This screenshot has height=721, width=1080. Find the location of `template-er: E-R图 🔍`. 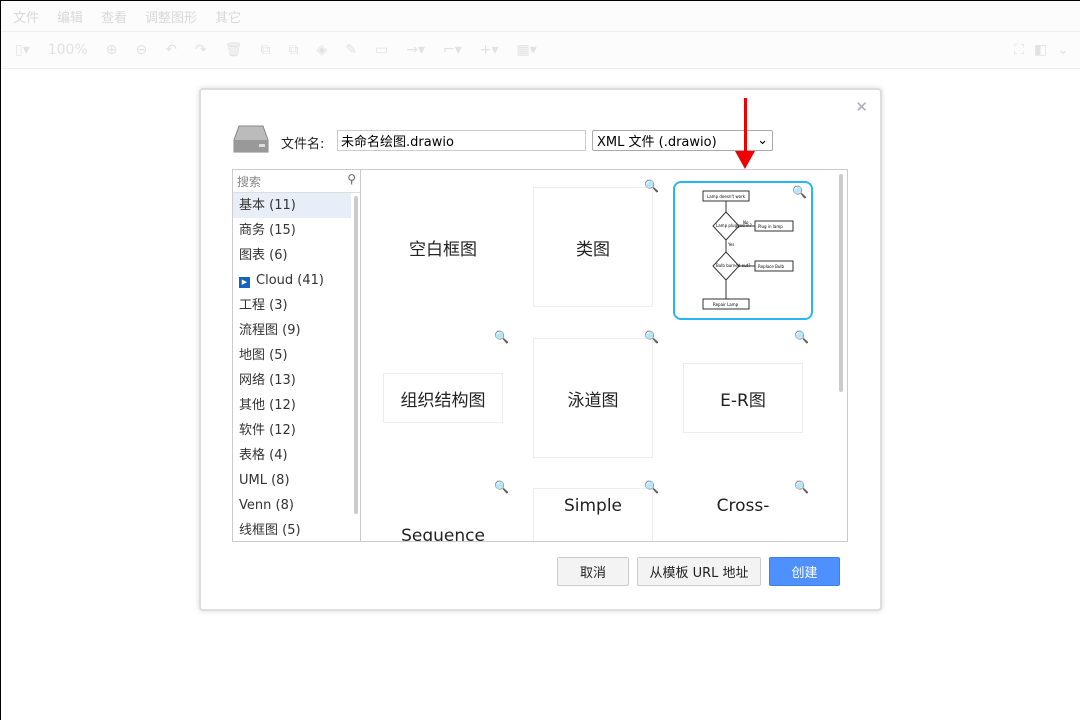

template-er: E-R图 🔍 is located at coordinates (743, 398).